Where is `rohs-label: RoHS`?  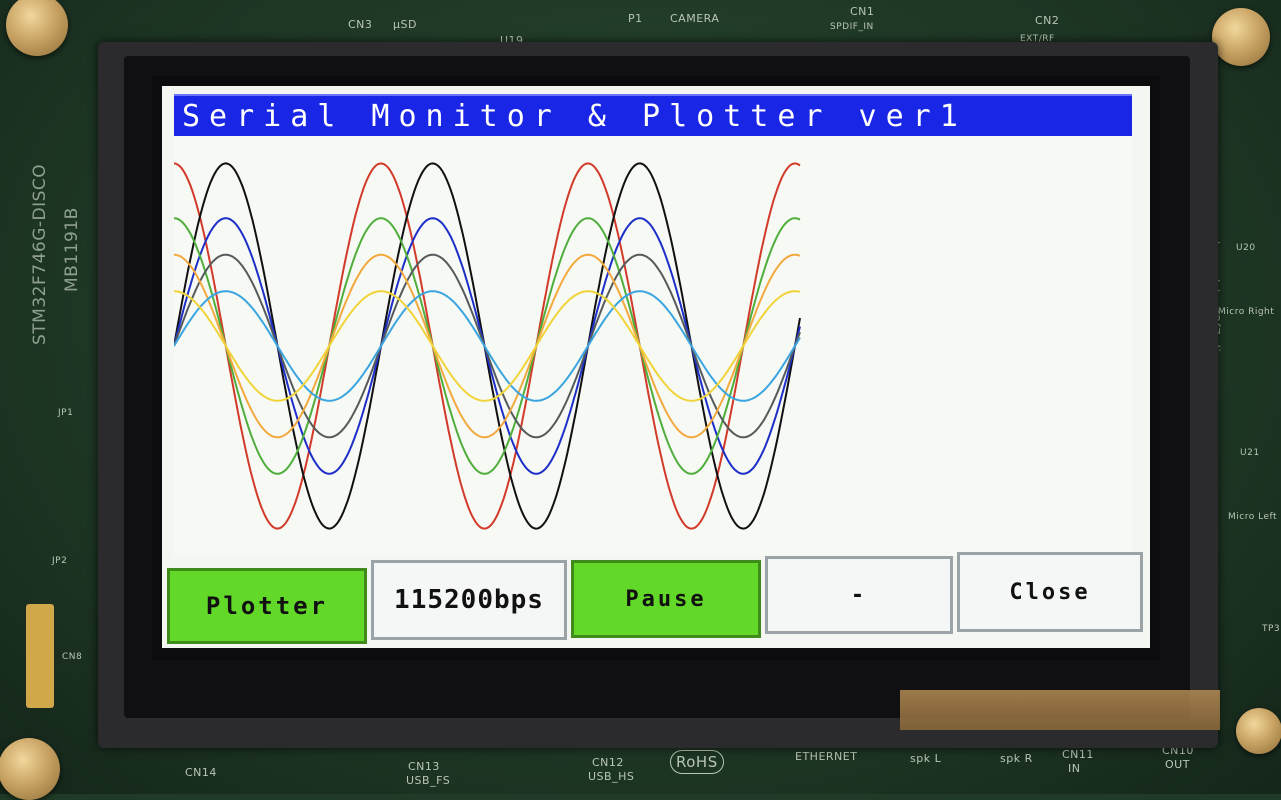 rohs-label: RoHS is located at coordinates (697, 762).